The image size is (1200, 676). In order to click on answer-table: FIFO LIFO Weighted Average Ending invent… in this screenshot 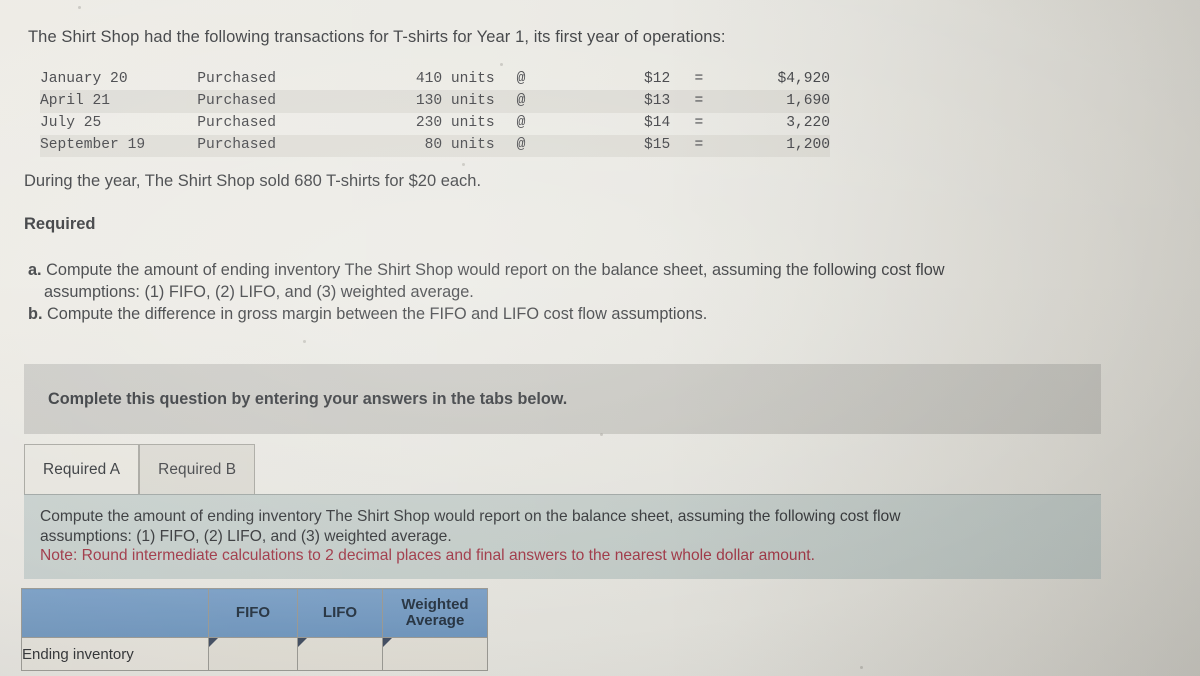, I will do `click(254, 629)`.